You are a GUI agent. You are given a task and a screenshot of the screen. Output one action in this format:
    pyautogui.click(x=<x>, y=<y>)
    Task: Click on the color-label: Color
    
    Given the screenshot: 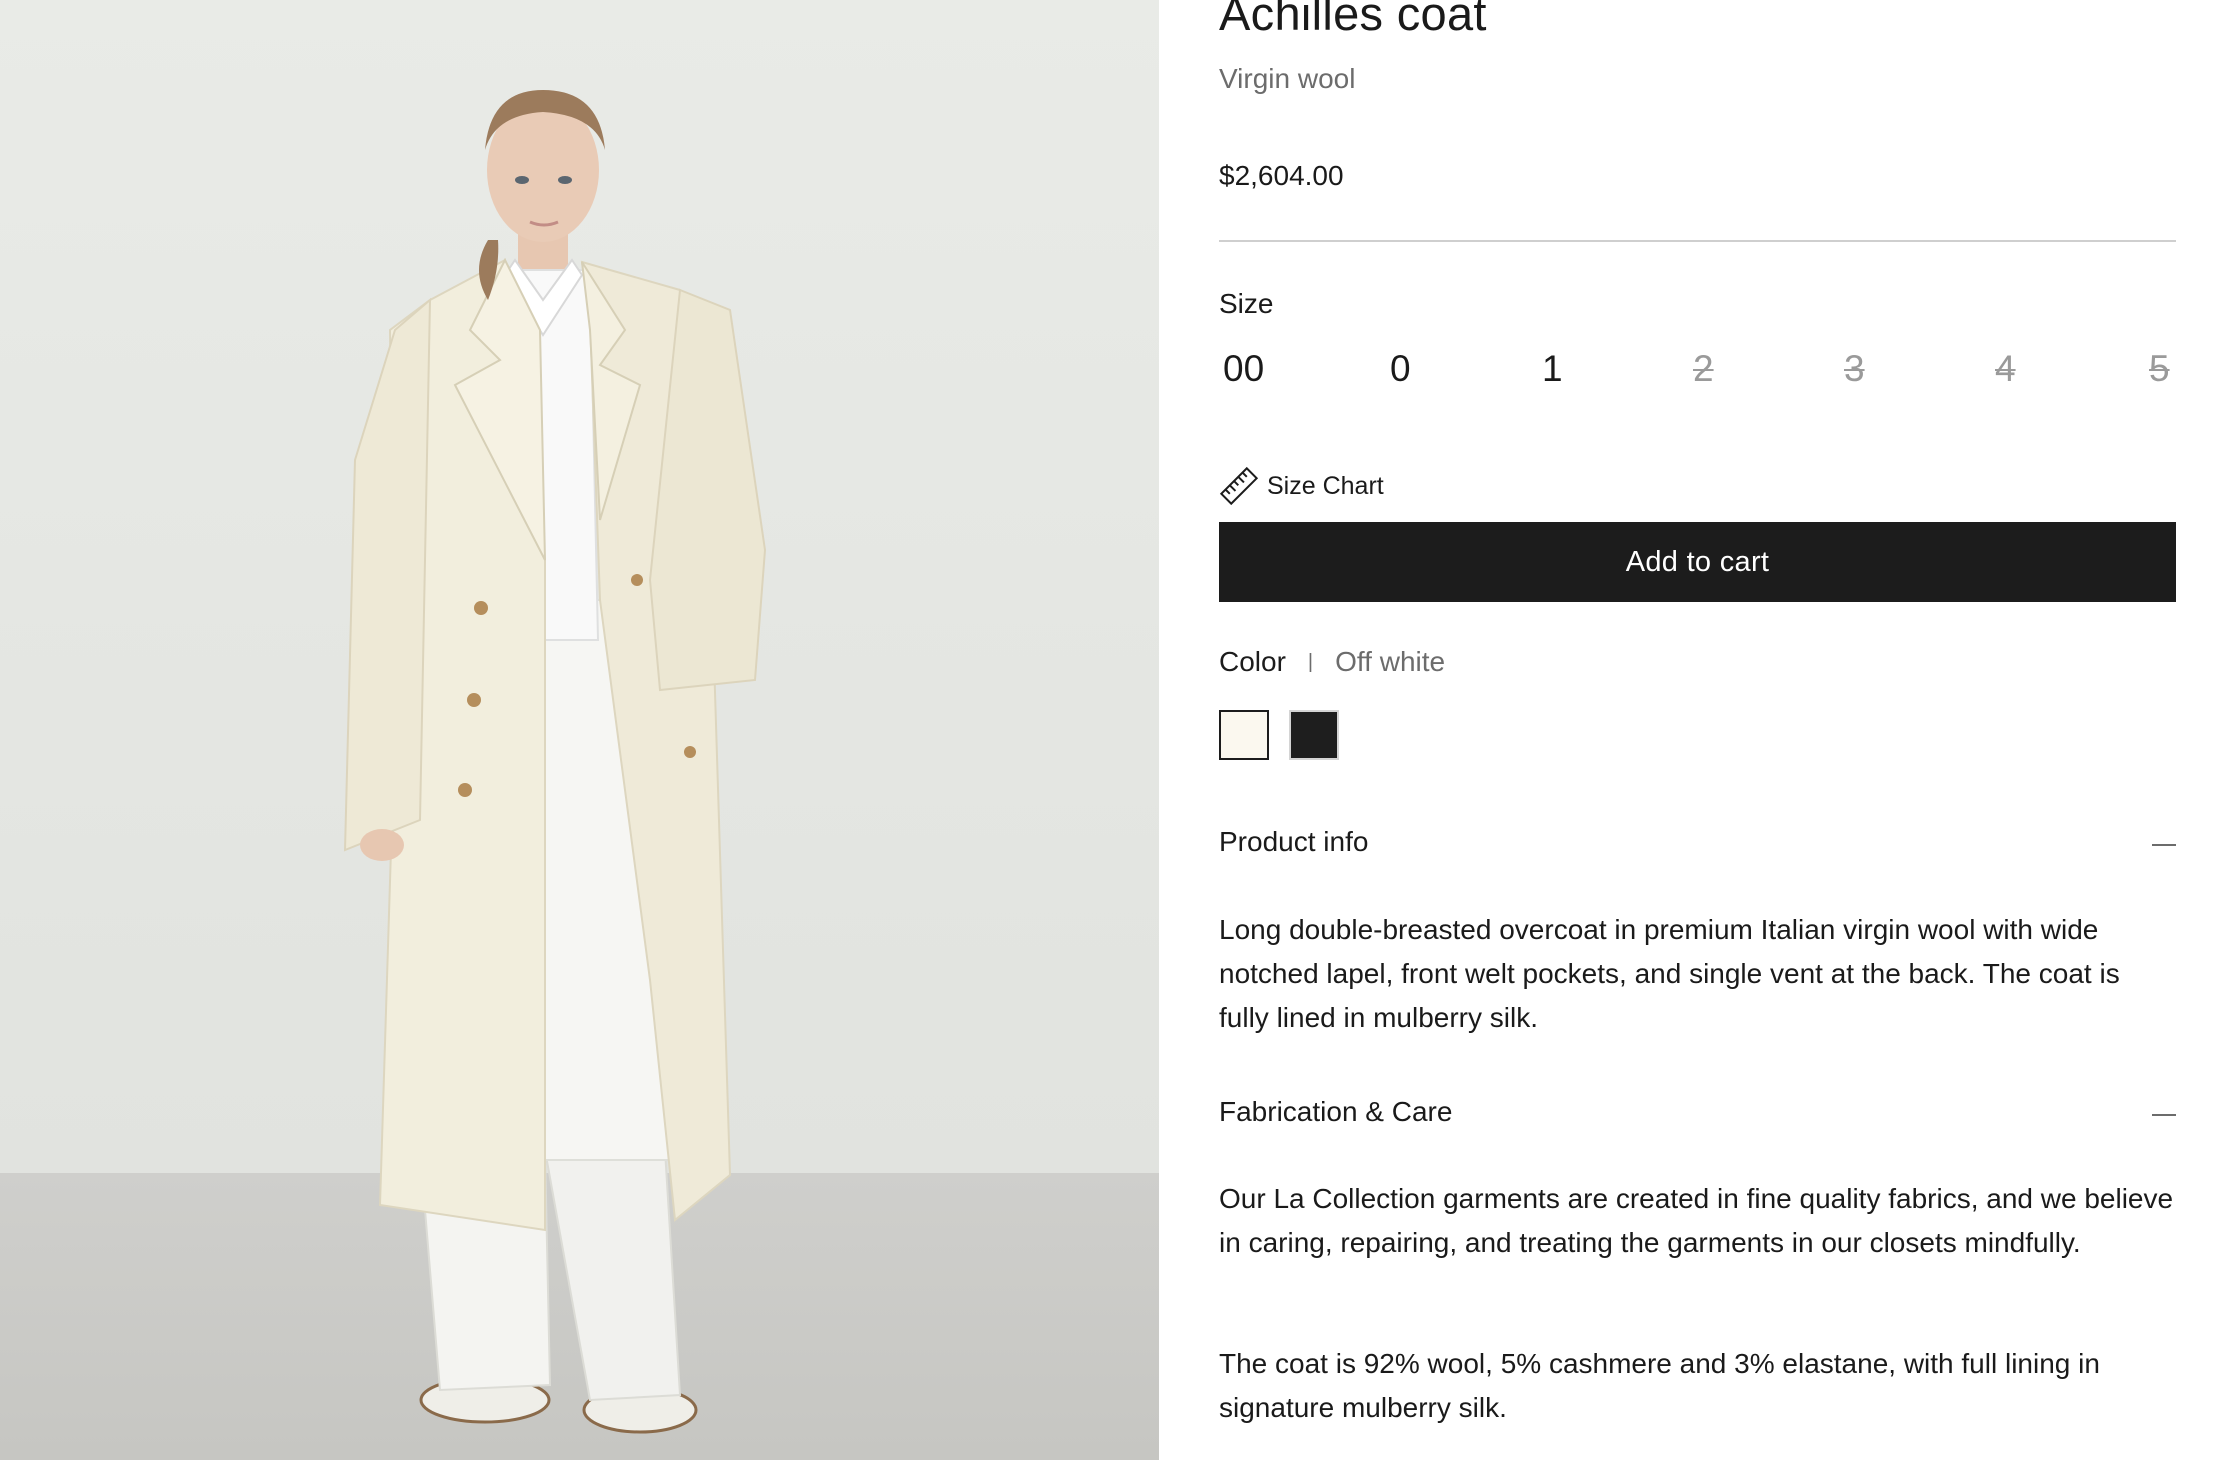 What is the action you would take?
    pyautogui.click(x=1252, y=661)
    